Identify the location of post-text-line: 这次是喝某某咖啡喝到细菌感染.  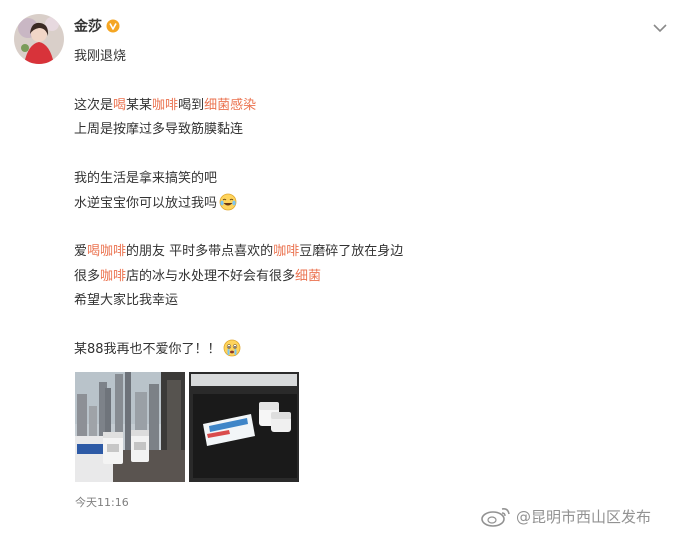
(238, 106).